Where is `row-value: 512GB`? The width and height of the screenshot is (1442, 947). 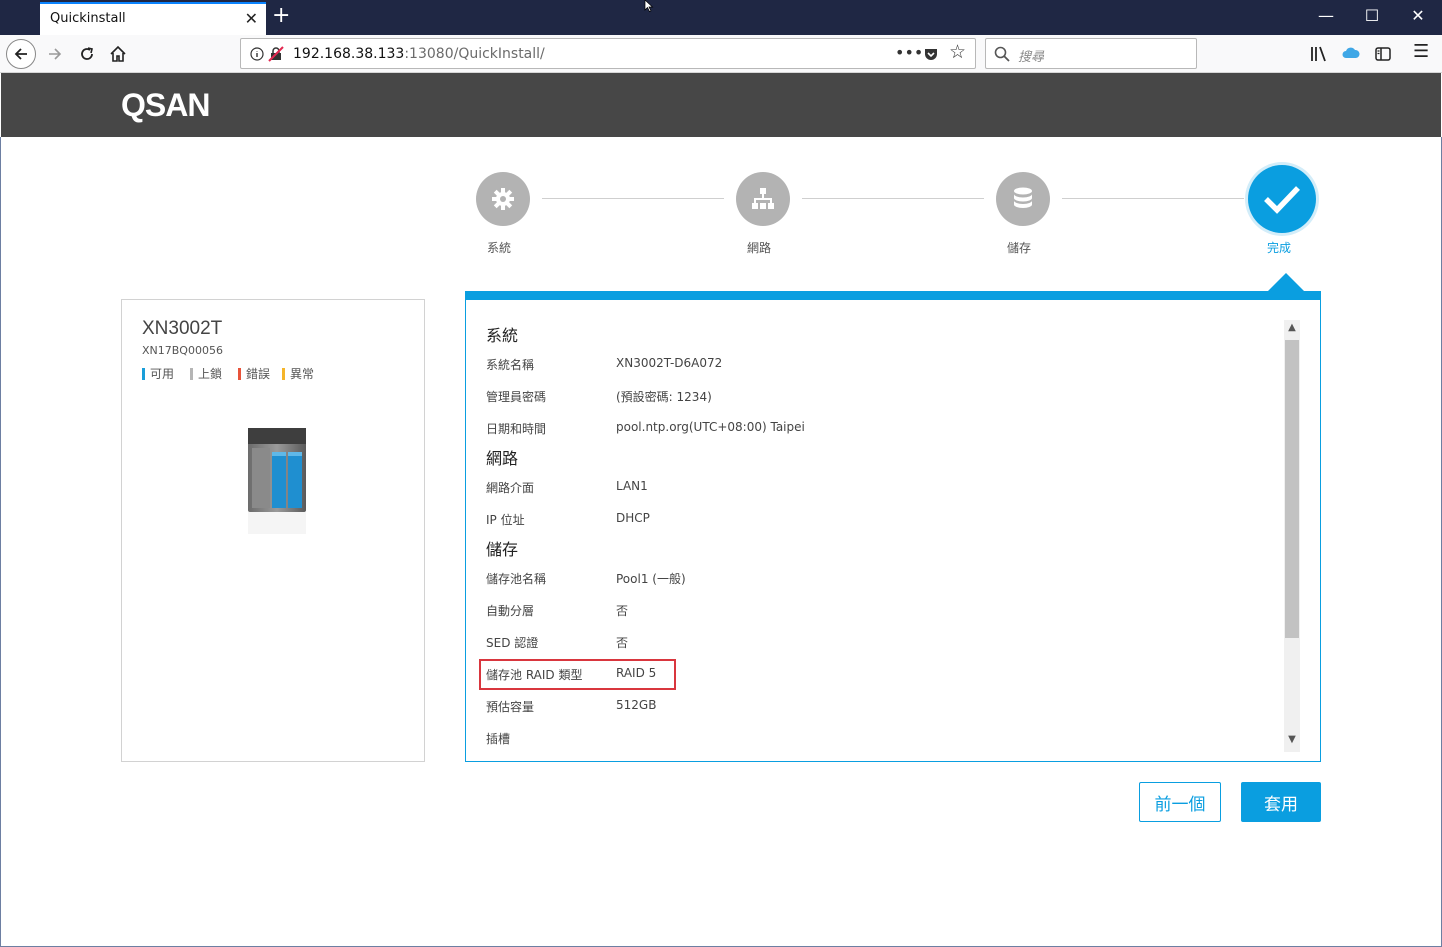 row-value: 512GB is located at coordinates (636, 705).